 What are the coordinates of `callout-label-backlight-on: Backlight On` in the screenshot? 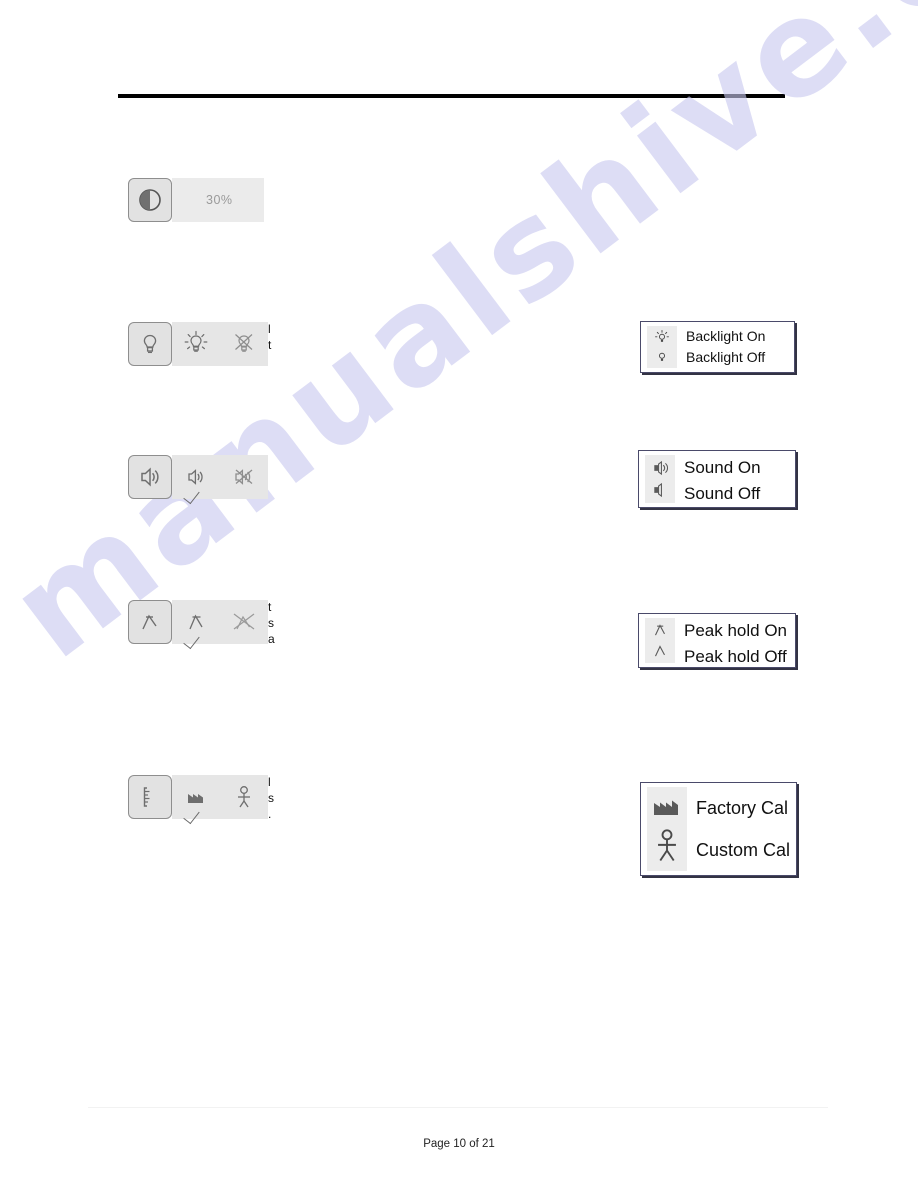 It's located at (726, 336).